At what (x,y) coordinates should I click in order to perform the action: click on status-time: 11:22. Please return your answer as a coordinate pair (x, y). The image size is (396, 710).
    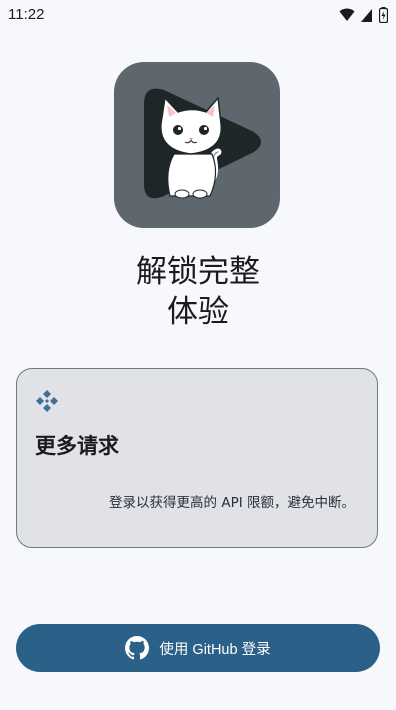
    Looking at the image, I should click on (26, 14).